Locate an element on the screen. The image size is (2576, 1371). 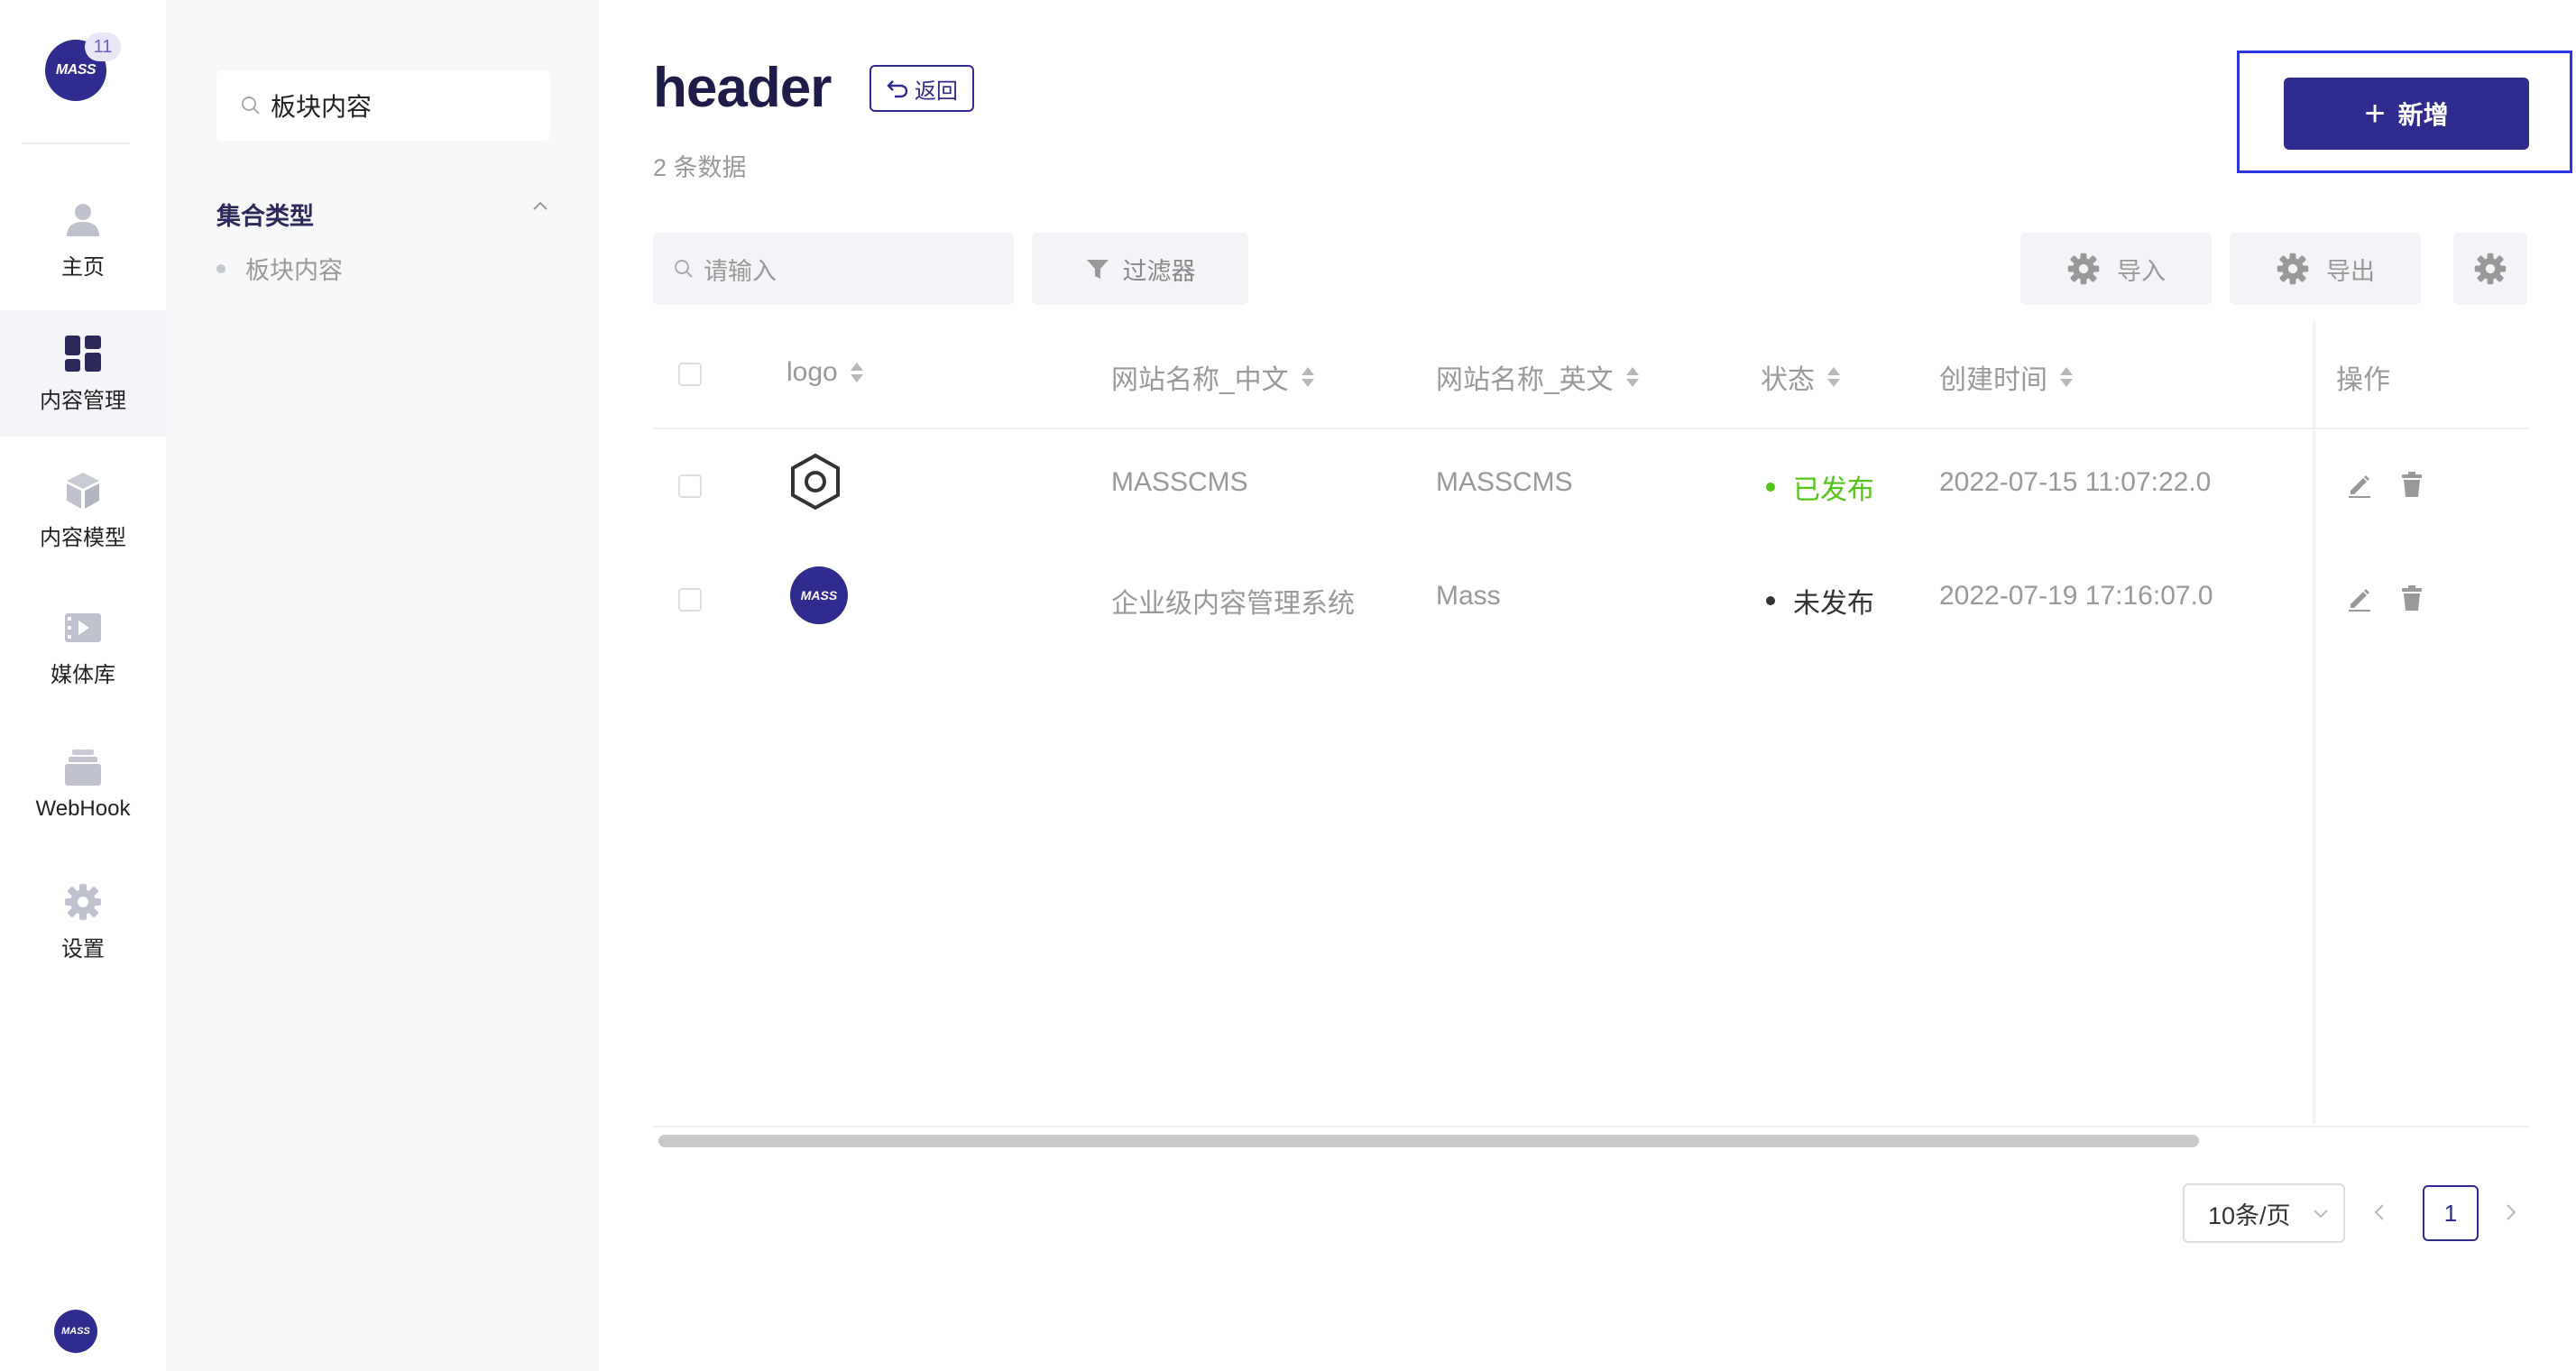
status-badge: 未发布 is located at coordinates (1820, 601).